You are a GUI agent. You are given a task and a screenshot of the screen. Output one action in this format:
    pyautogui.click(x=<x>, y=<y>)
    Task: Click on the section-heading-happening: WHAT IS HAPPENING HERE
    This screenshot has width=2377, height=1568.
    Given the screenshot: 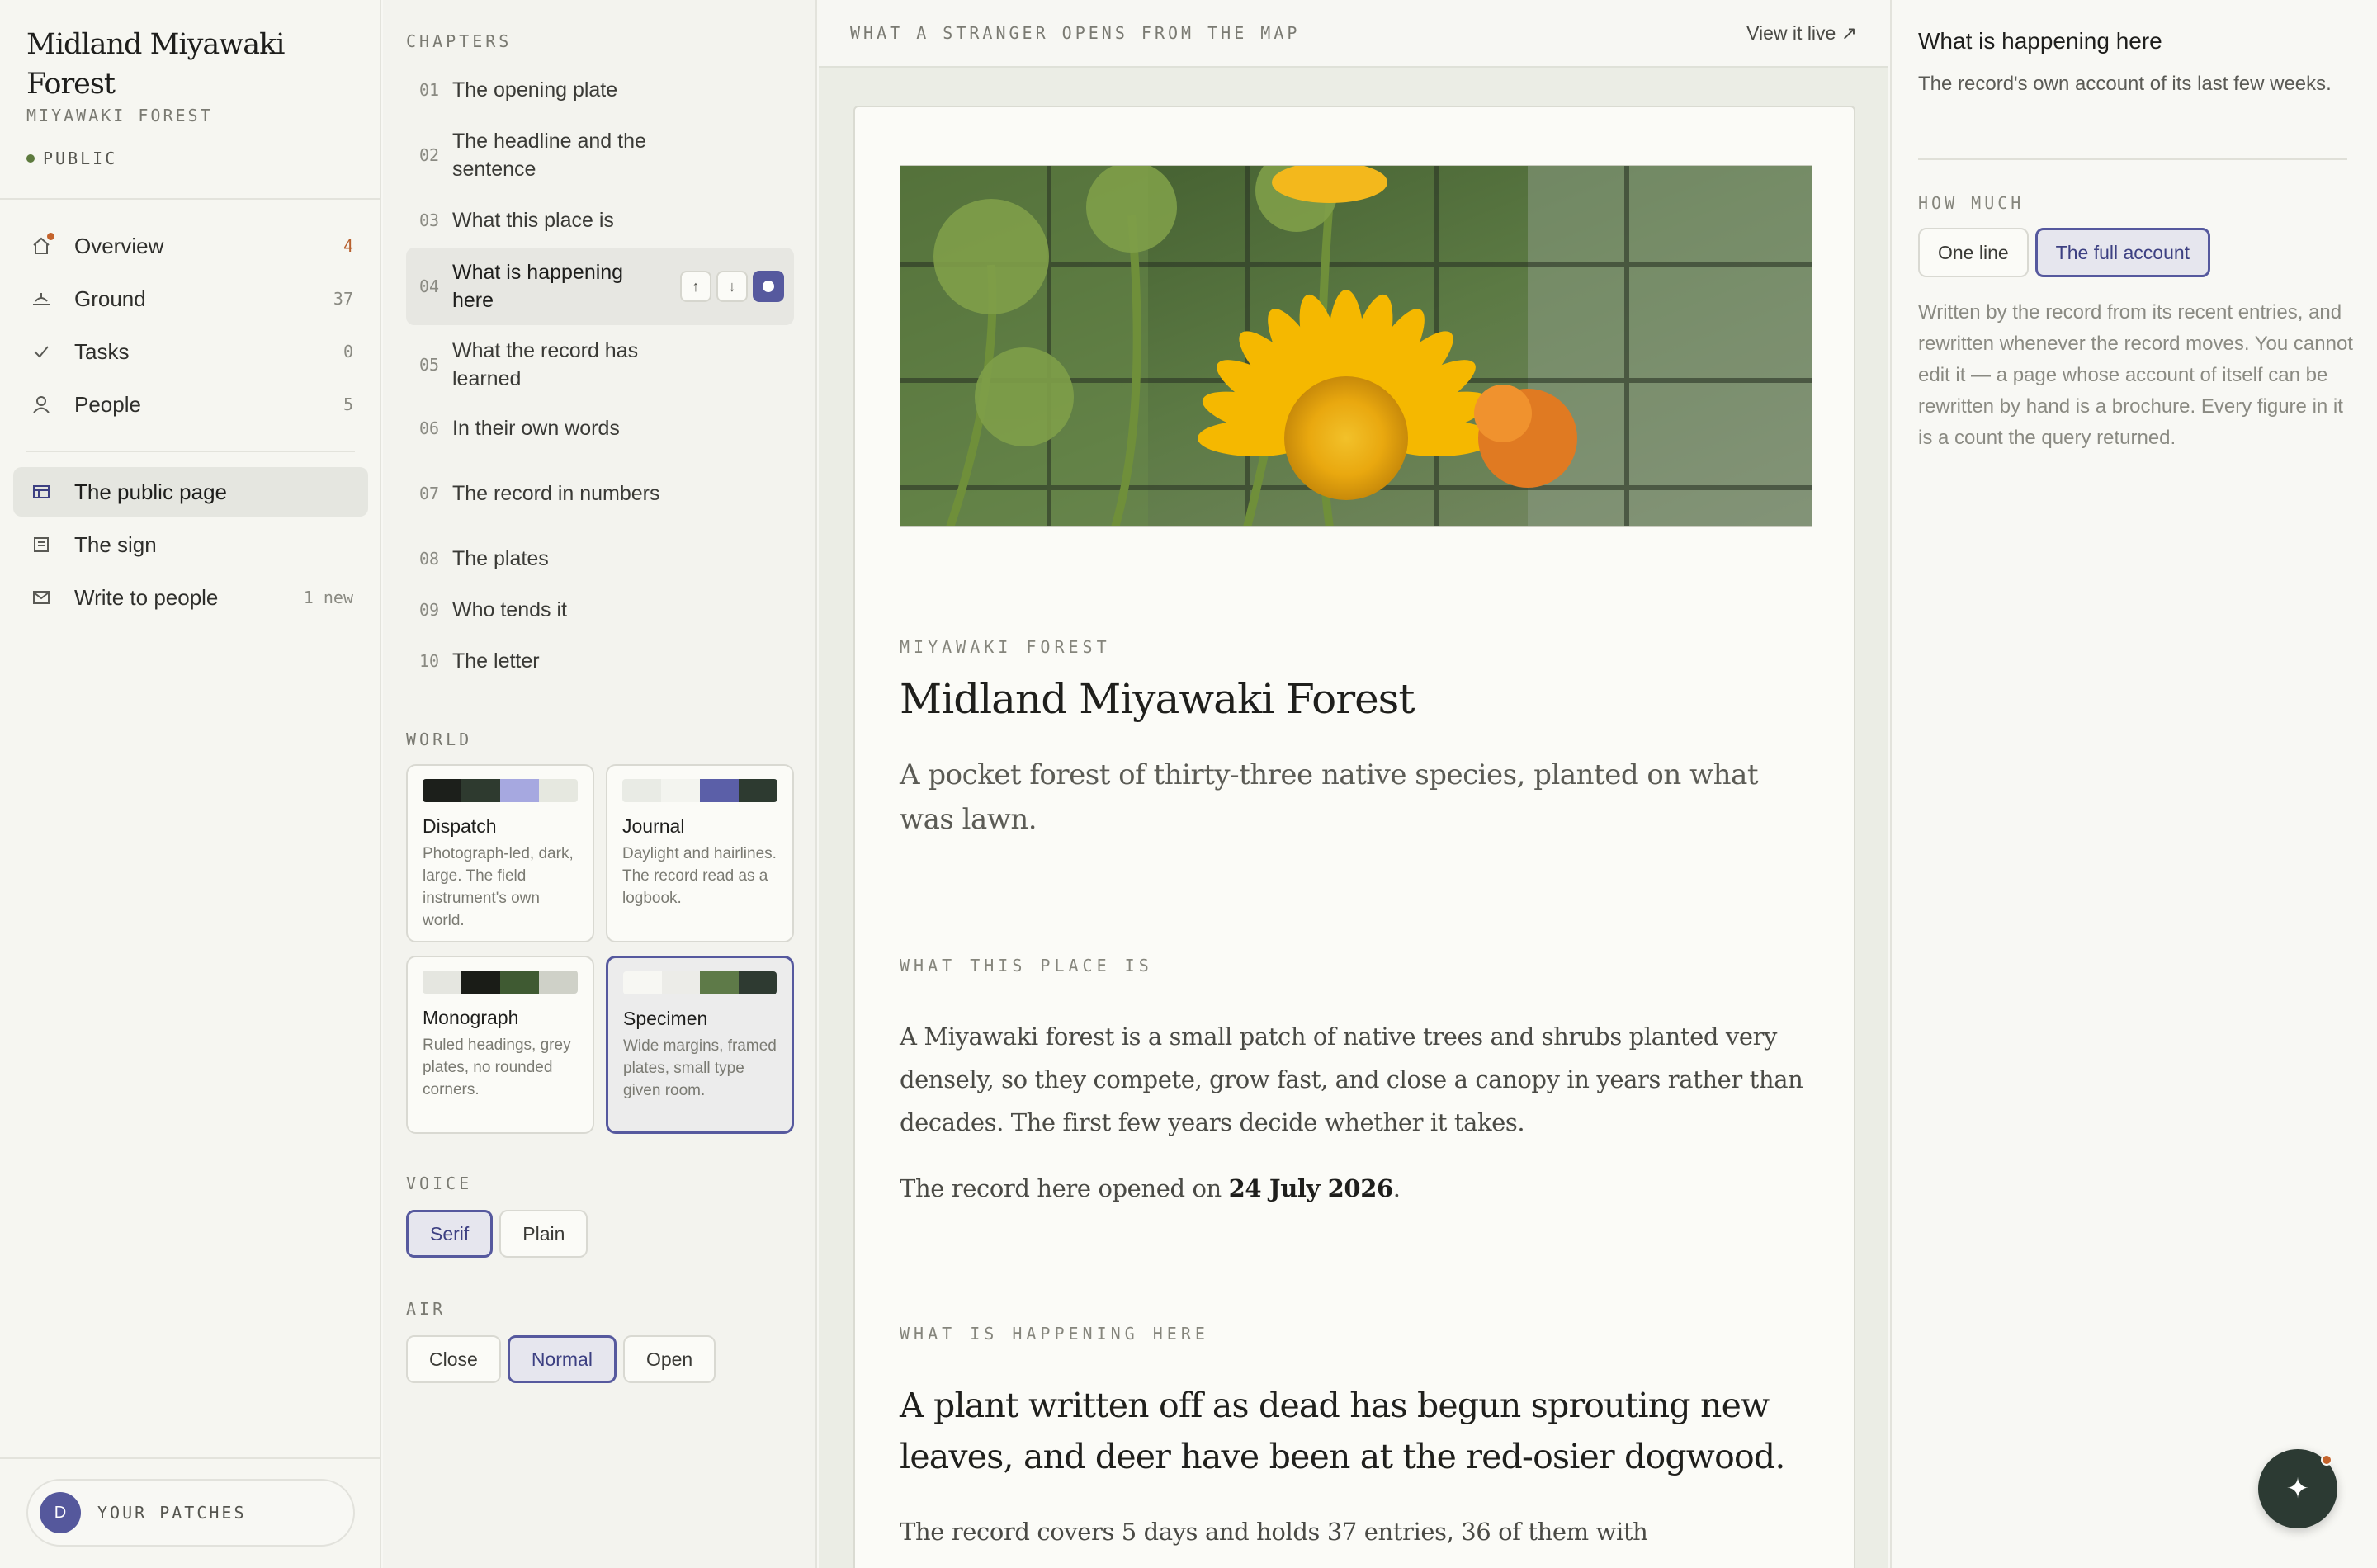 What is the action you would take?
    pyautogui.click(x=1054, y=1334)
    